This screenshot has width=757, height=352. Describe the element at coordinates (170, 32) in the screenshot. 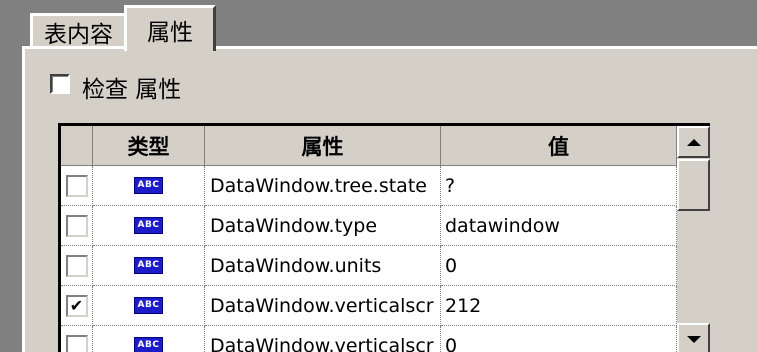

I see `tab-properties-label: 属性` at that location.